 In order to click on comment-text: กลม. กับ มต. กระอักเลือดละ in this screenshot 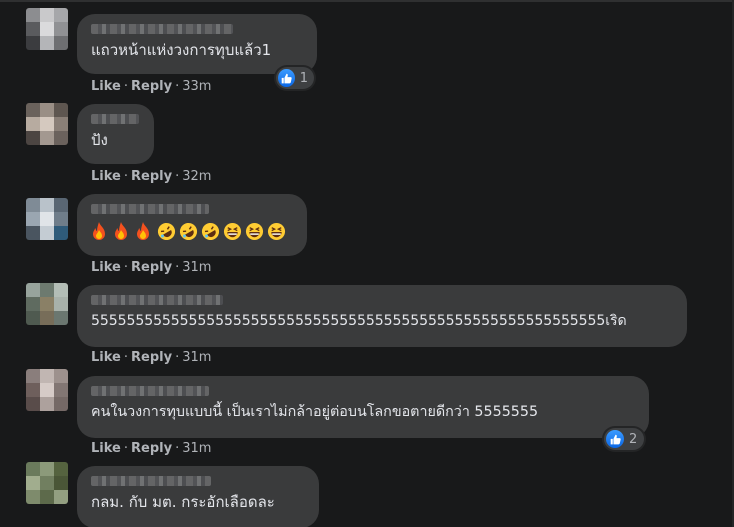, I will do `click(183, 502)`.